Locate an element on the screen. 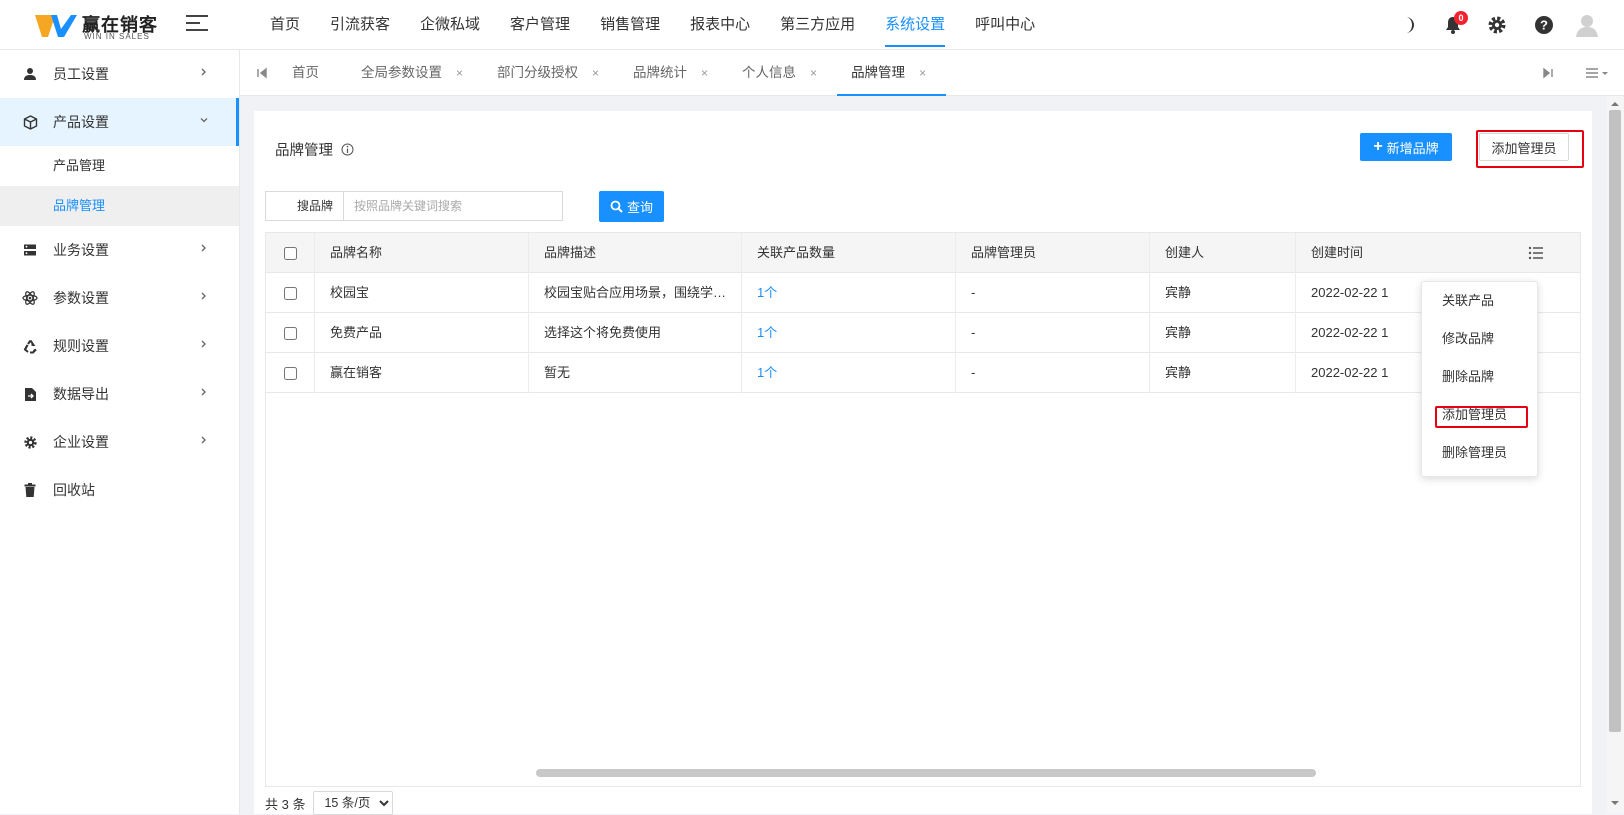 The height and width of the screenshot is (815, 1624). trash-icon is located at coordinates (30, 490).